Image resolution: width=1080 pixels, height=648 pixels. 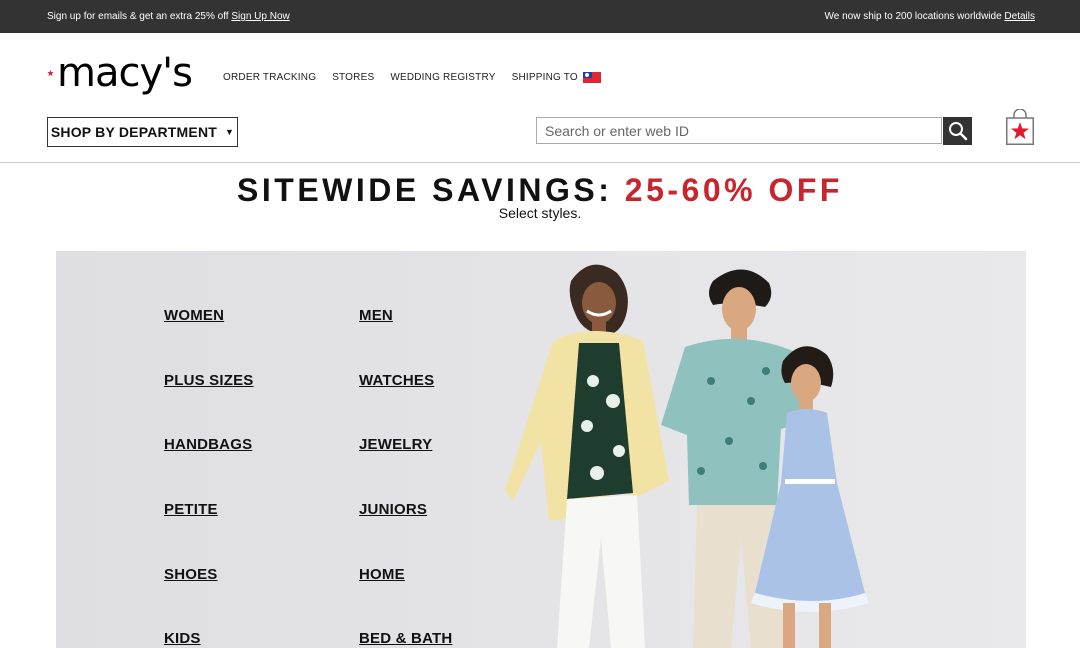 I want to click on taiwan-flag-icon, so click(x=591, y=77).